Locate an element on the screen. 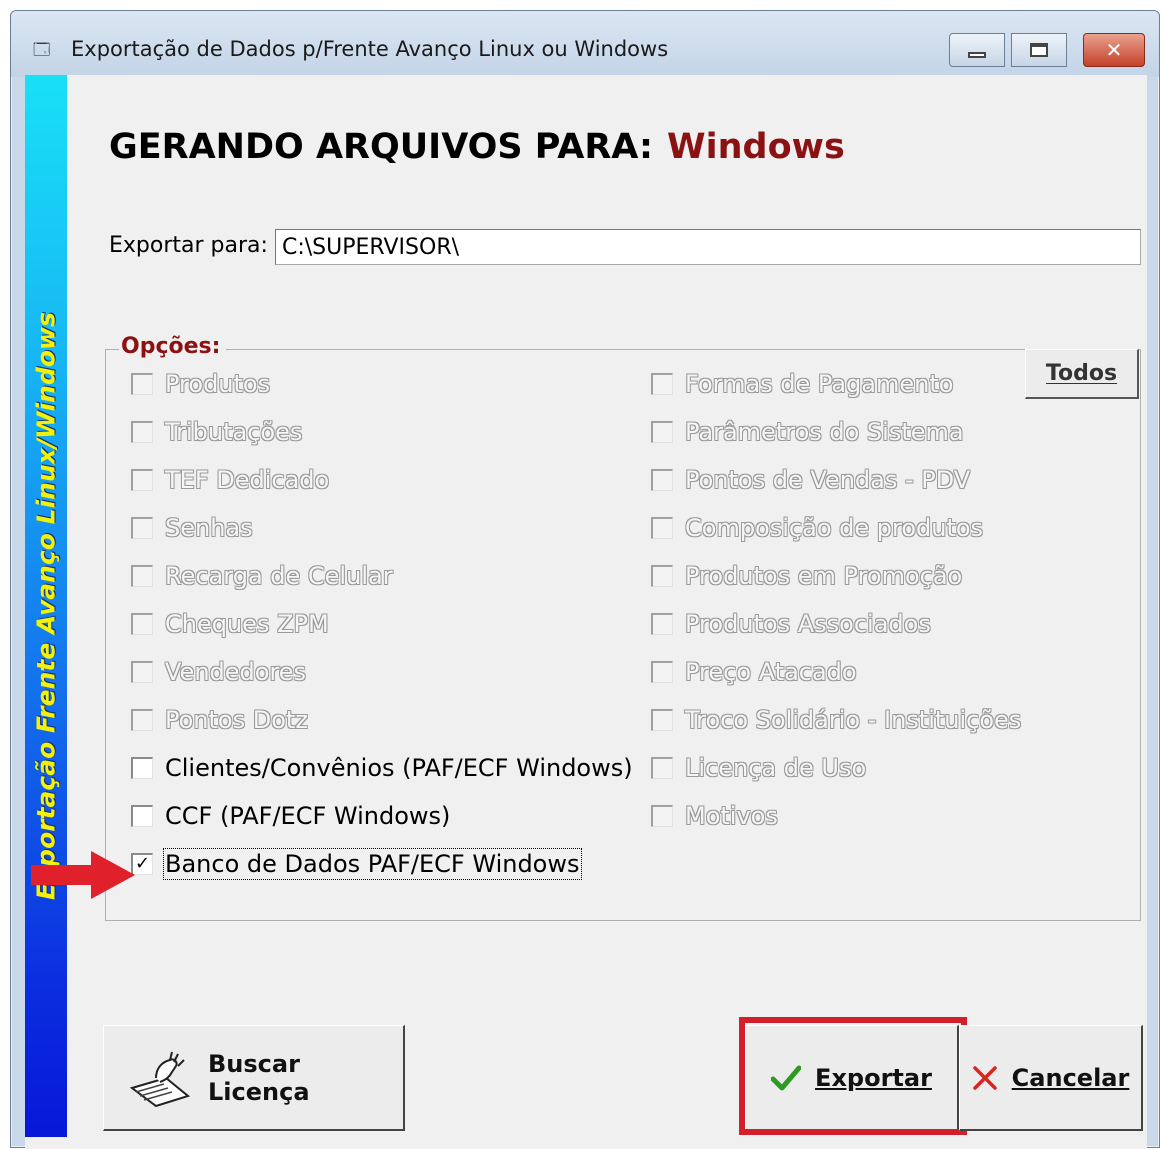  cancelar-label: Cancelar is located at coordinates (1070, 1077).